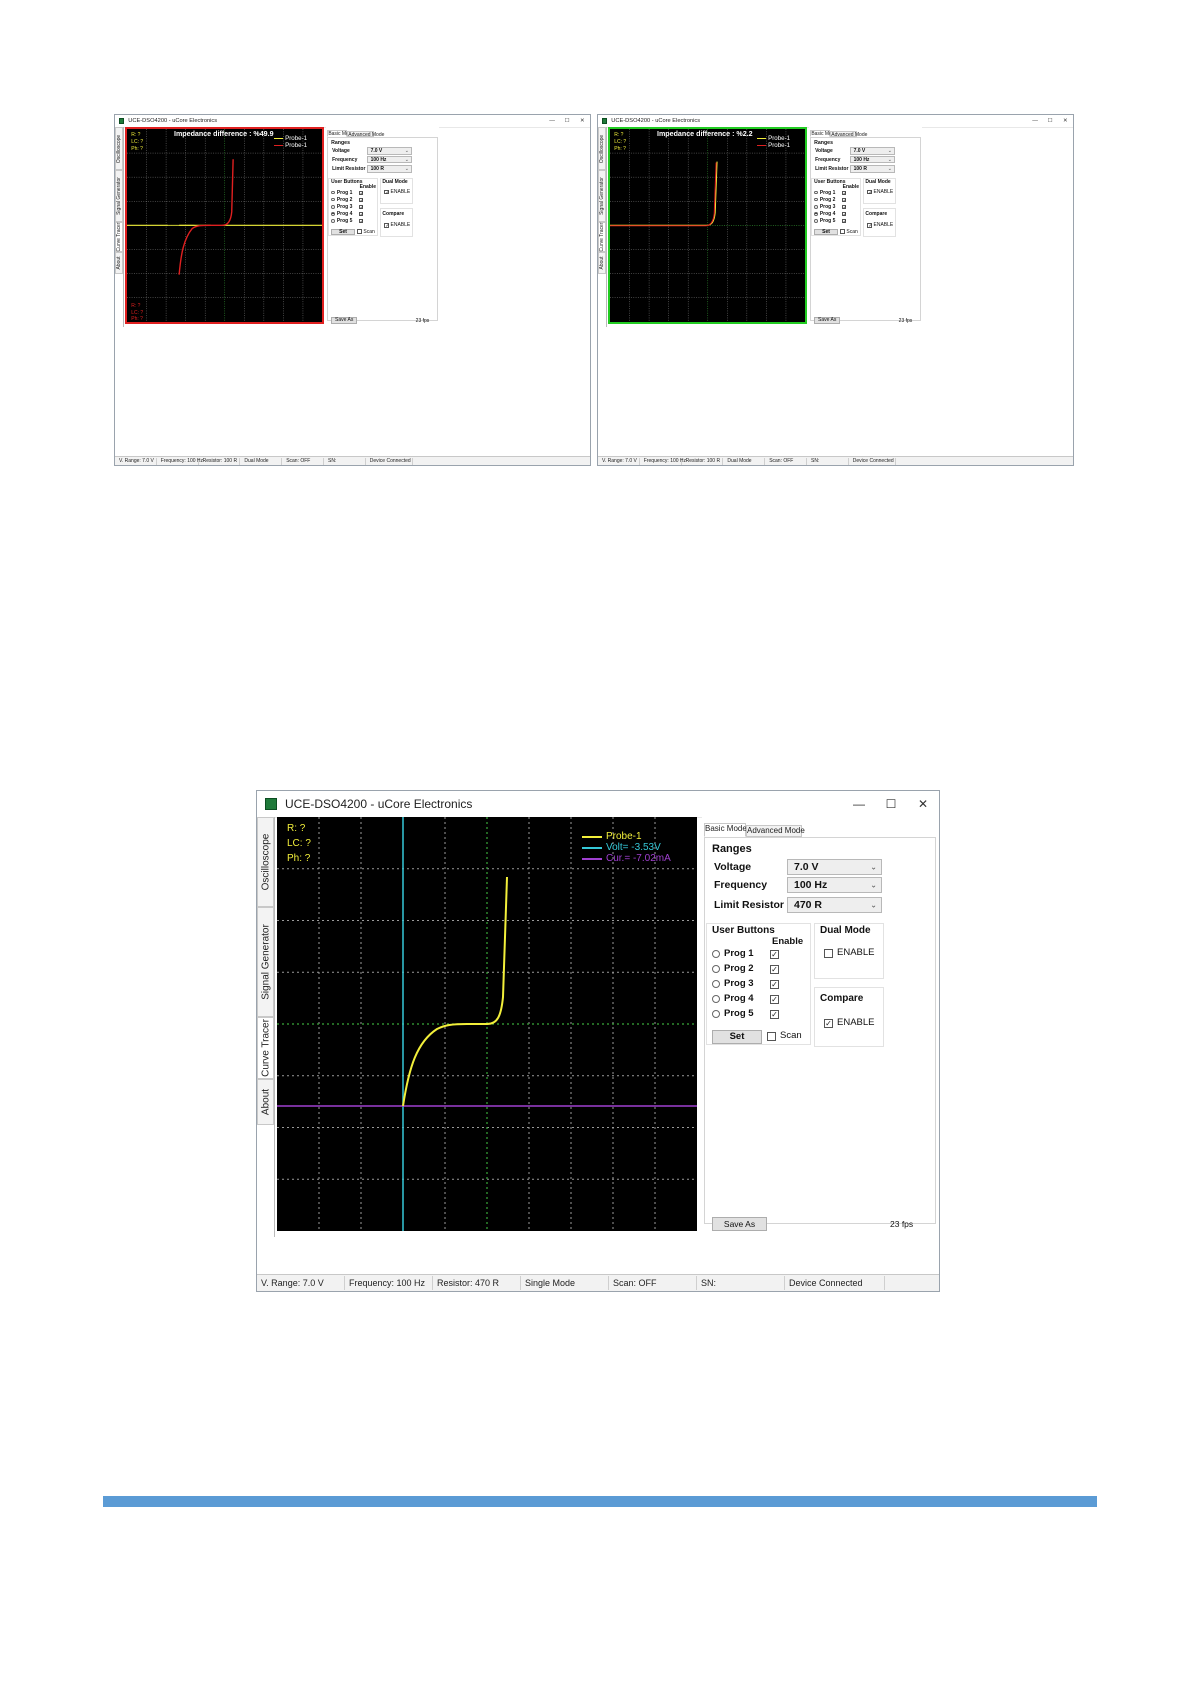  Describe the element at coordinates (633, 847) in the screenshot. I see `legend-label: Volt= -3.53V` at that location.